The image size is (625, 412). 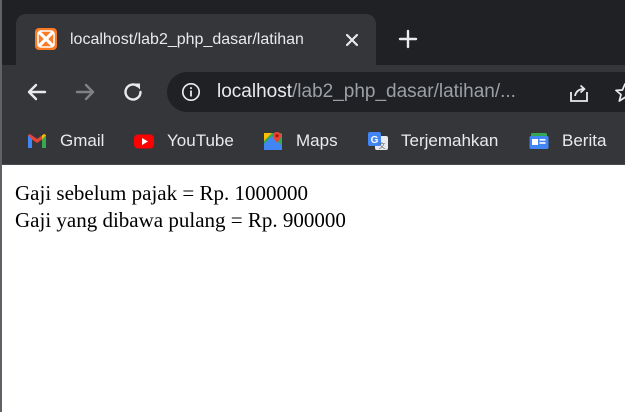 I want to click on new-tab-icon, so click(x=408, y=39).